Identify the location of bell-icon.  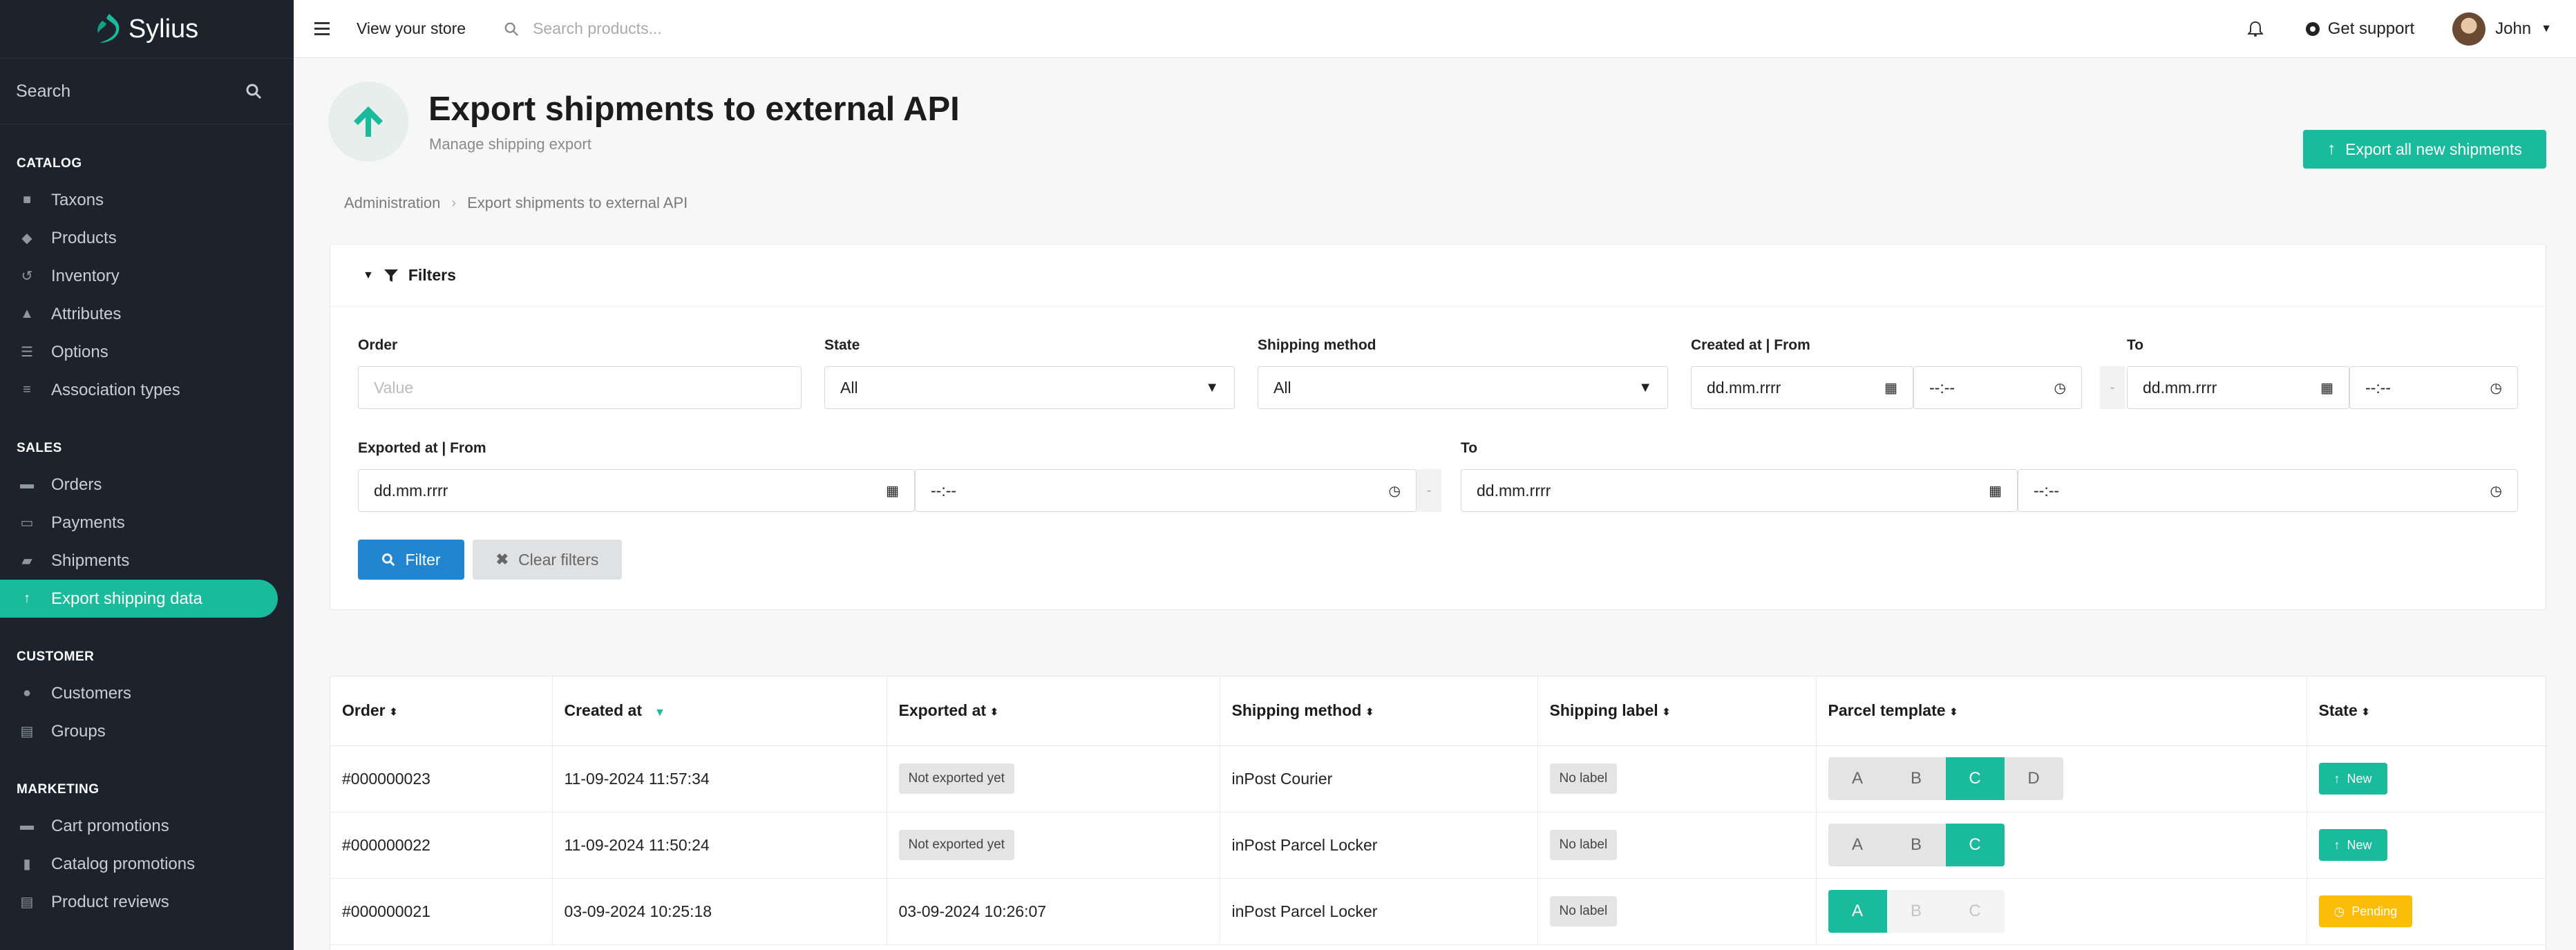
(2255, 29).